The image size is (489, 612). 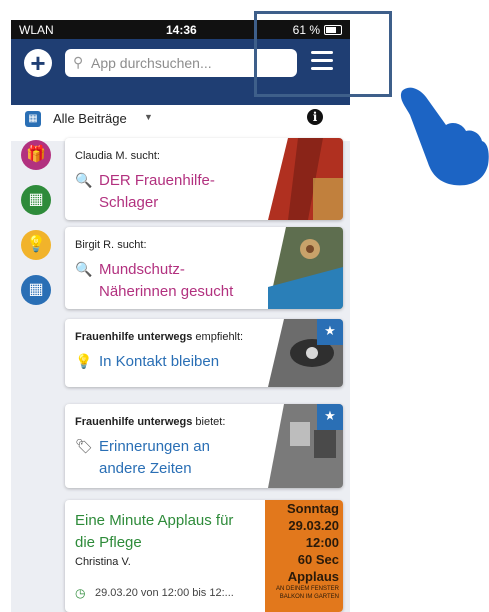 I want to click on card-header: Claudia M. sucht:, so click(x=117, y=156).